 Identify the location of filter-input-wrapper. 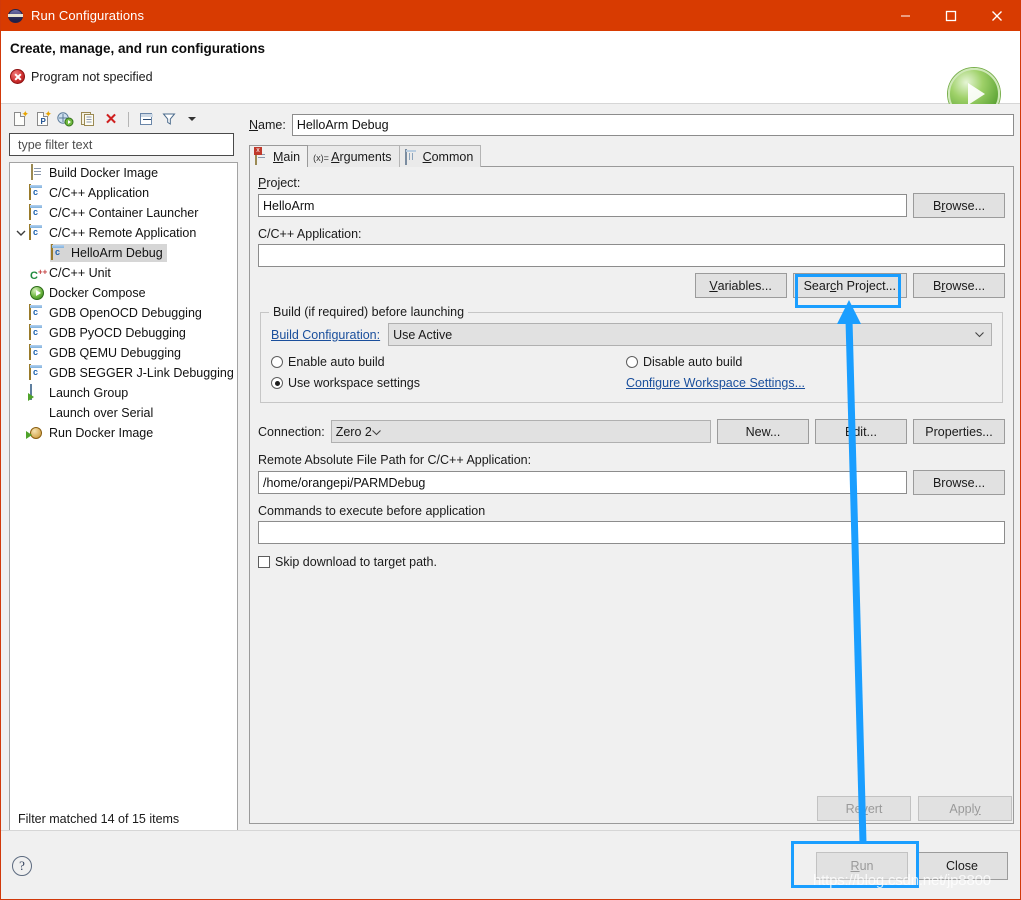
(121, 144).